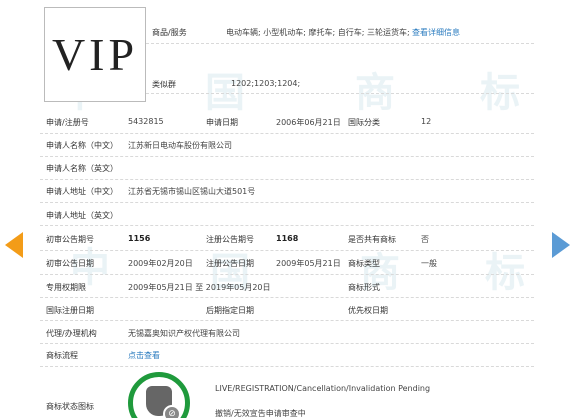 The height and width of the screenshot is (418, 579). What do you see at coordinates (308, 122) in the screenshot?
I see `app-date-value: 2006年06月21日` at bounding box center [308, 122].